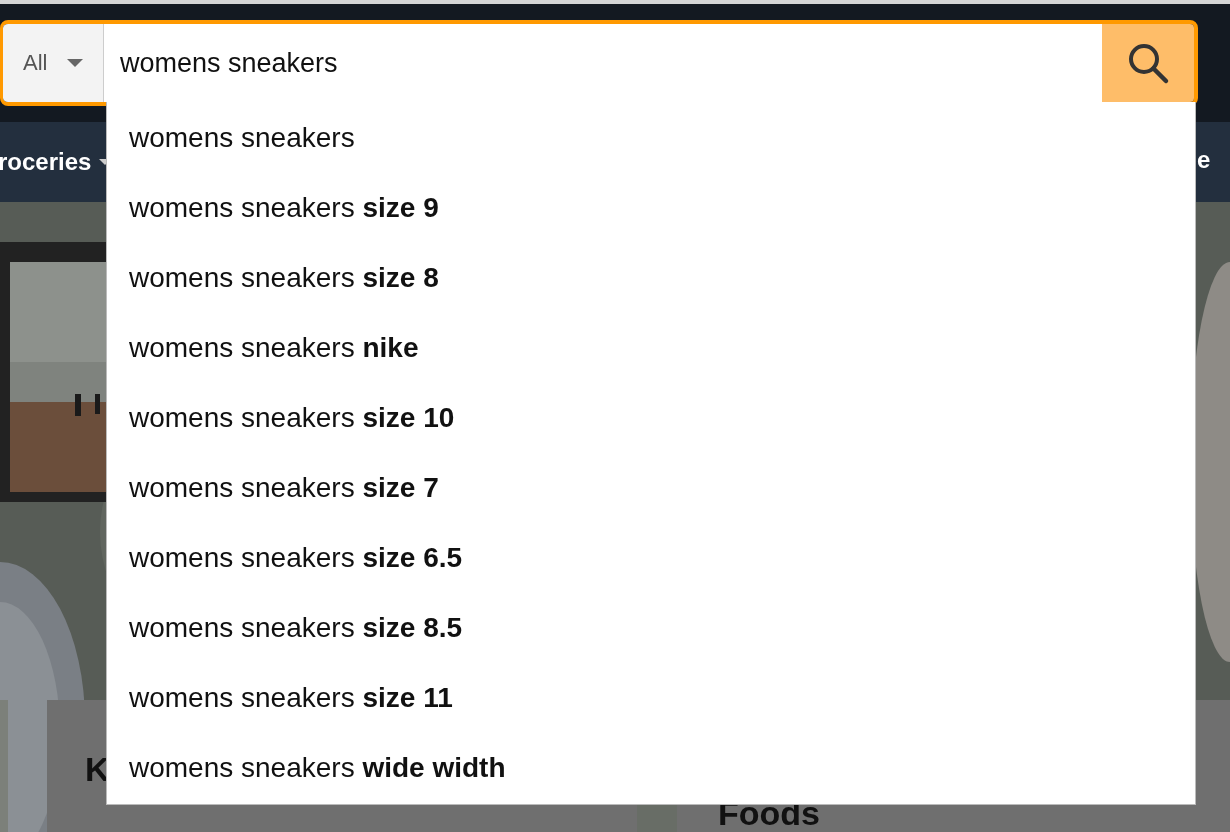 This screenshot has width=1230, height=832. Describe the element at coordinates (651, 418) in the screenshot. I see `suggestion-item: womens sneakers size 10` at that location.